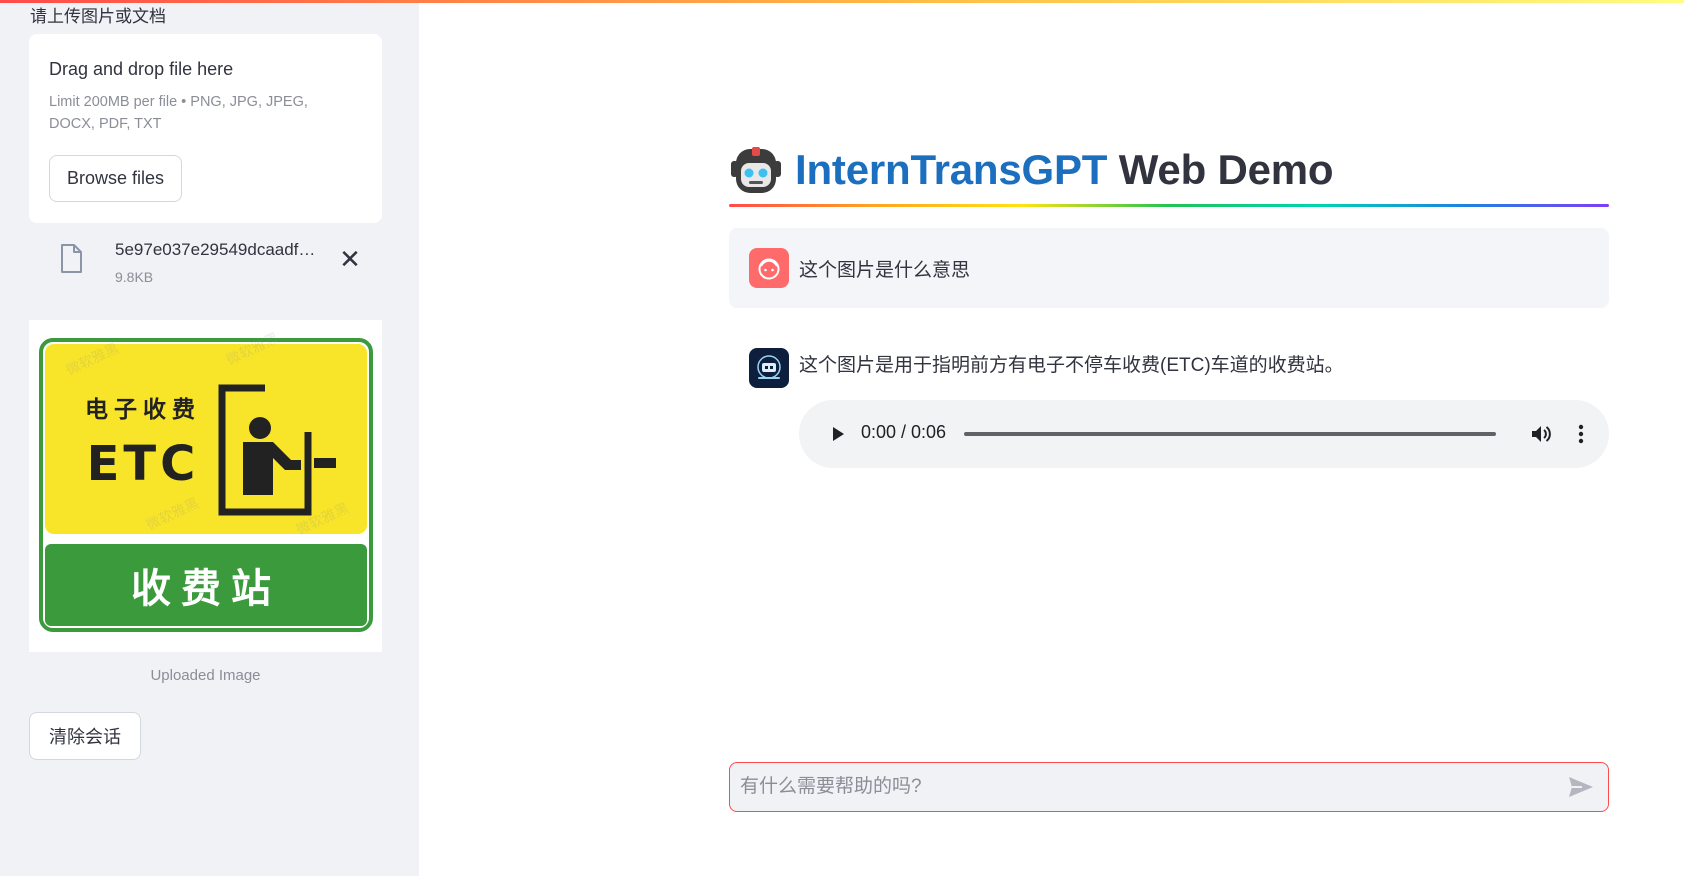  Describe the element at coordinates (837, 434) in the screenshot. I see `play-icon` at that location.